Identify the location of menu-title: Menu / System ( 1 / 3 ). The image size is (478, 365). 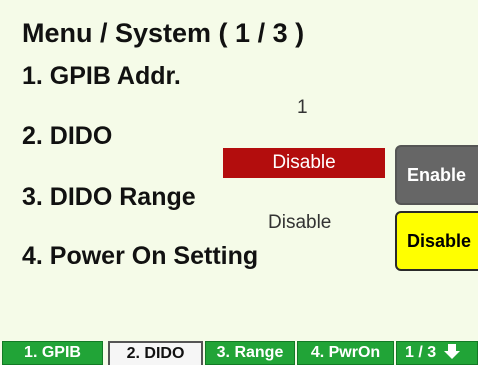
(163, 33).